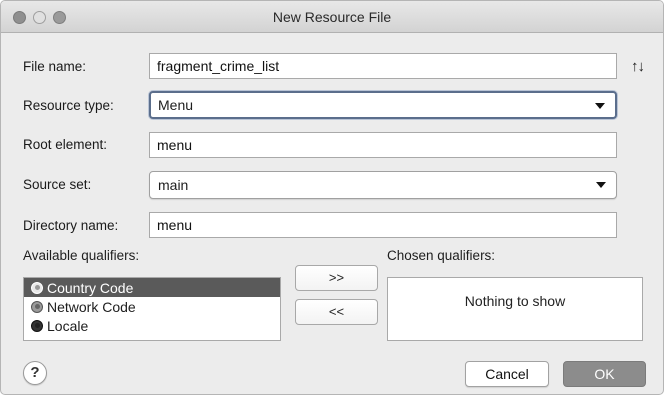 This screenshot has height=395, width=664. I want to click on resource-type-select: Menu, so click(383, 105).